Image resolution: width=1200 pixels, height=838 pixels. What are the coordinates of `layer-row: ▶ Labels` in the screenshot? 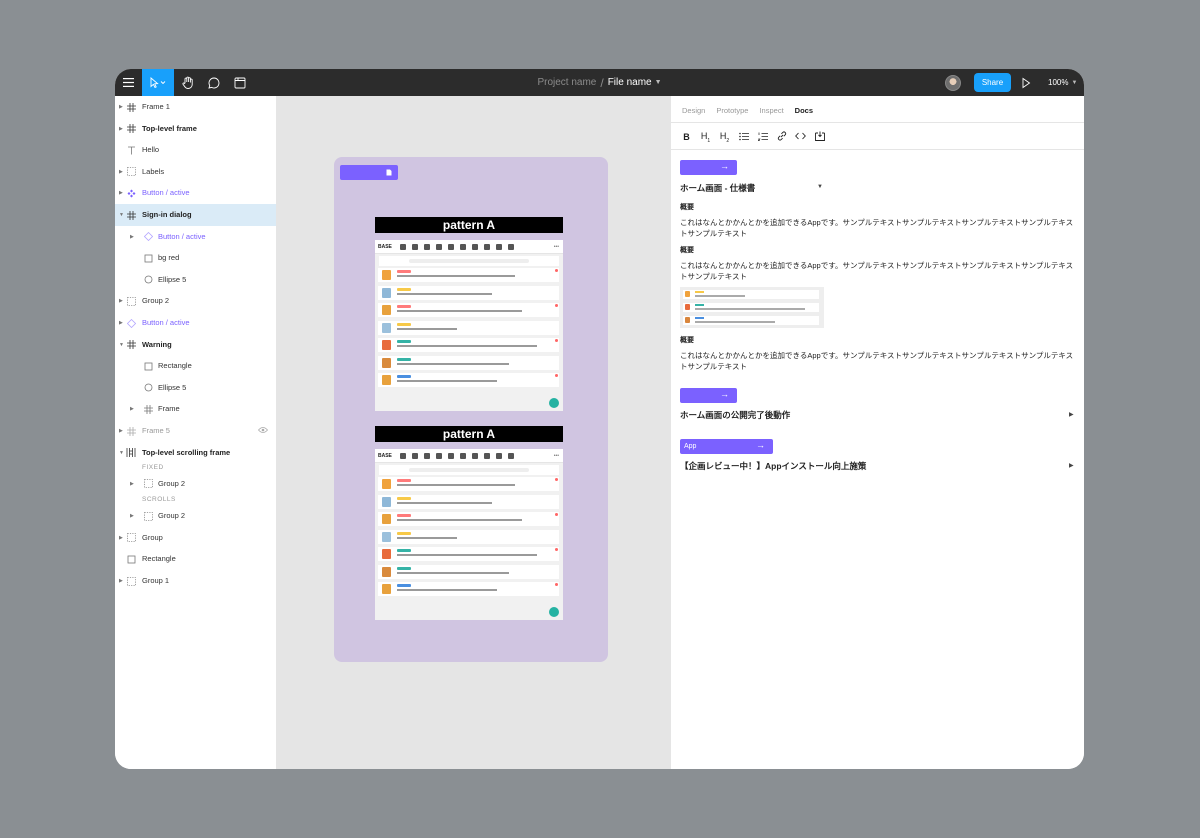 It's located at (195, 172).